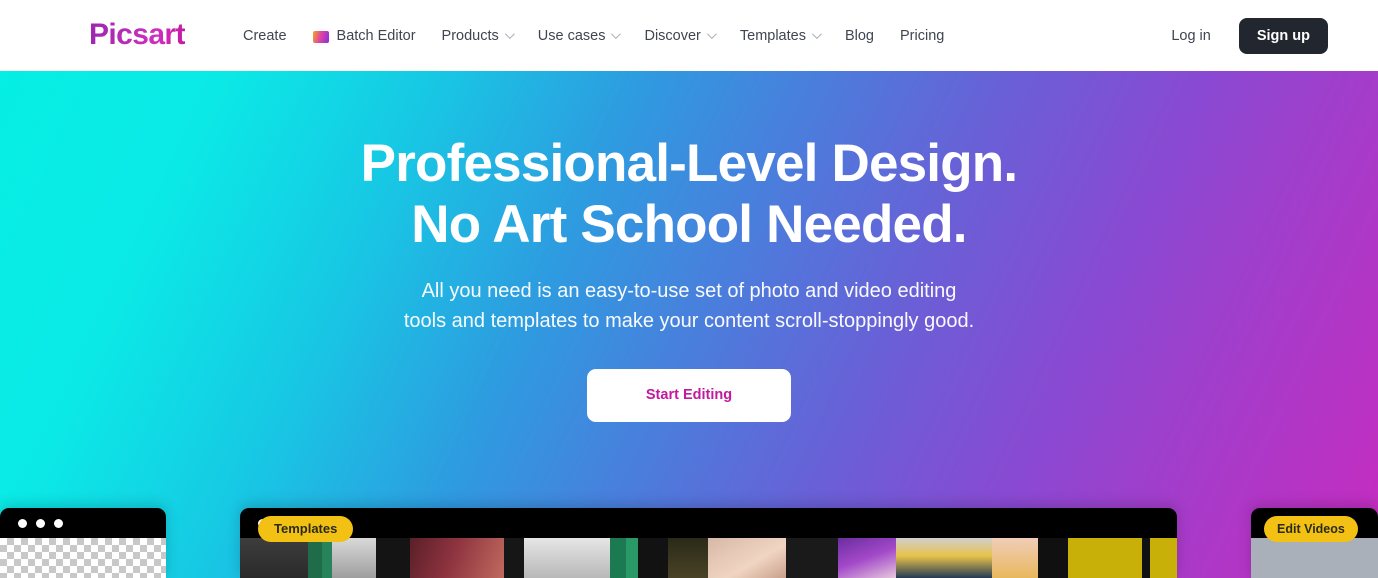  I want to click on nav-label: Pricing, so click(922, 35).